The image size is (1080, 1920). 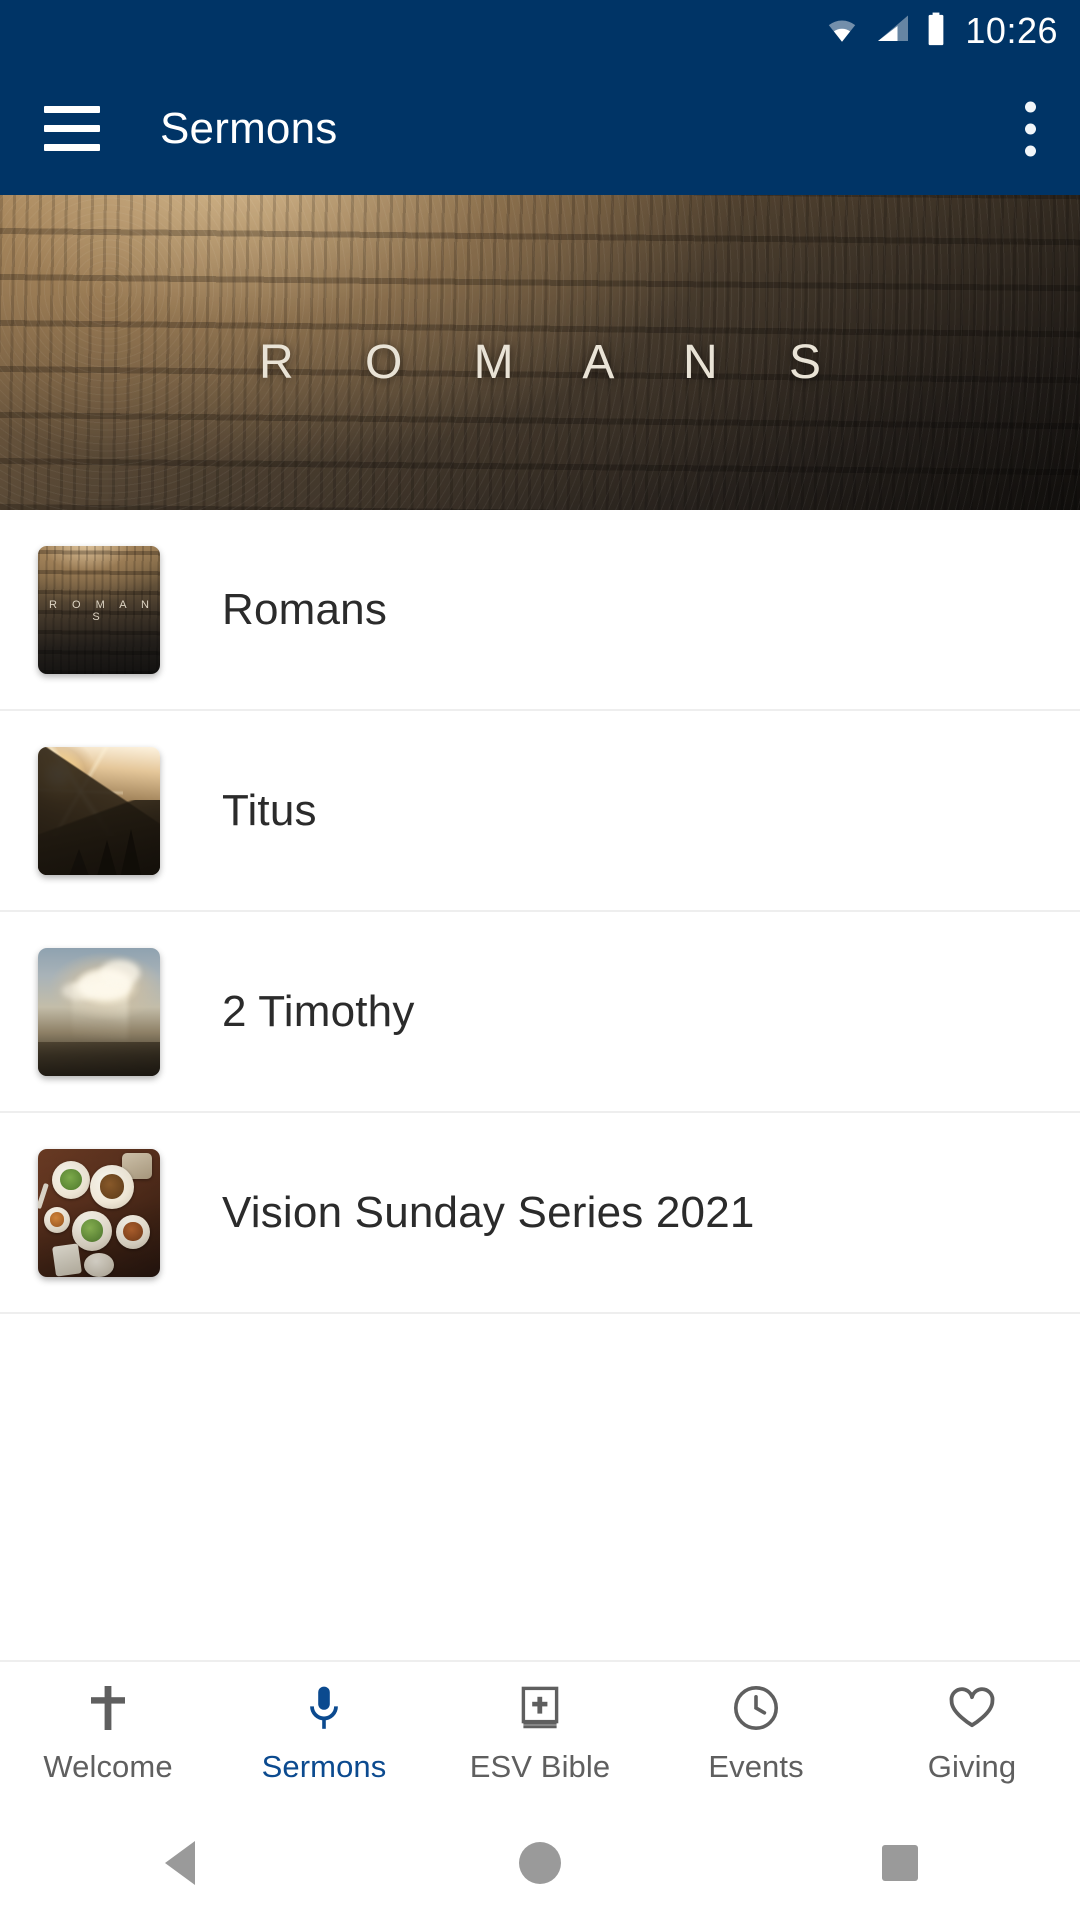 I want to click on napkin, so click(x=67, y=1259).